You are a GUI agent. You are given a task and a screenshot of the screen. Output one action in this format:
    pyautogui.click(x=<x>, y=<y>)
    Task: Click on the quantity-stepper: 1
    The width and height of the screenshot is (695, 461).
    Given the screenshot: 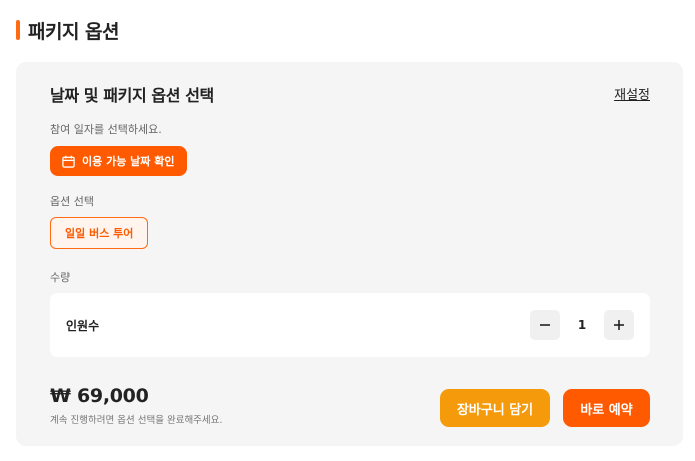 What is the action you would take?
    pyautogui.click(x=582, y=325)
    